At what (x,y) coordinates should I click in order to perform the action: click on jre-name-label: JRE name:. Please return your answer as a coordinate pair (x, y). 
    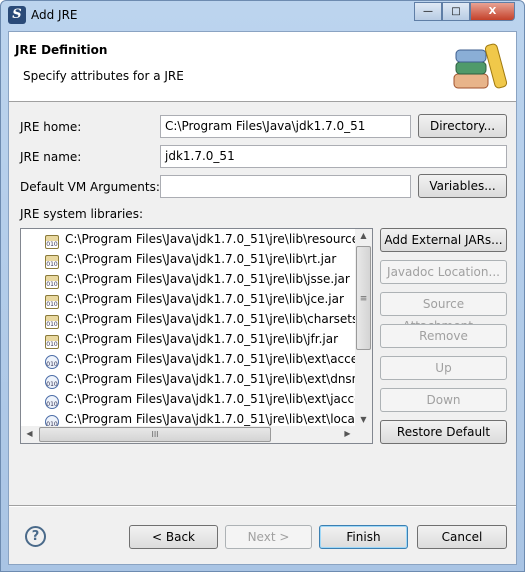
    Looking at the image, I should click on (51, 157).